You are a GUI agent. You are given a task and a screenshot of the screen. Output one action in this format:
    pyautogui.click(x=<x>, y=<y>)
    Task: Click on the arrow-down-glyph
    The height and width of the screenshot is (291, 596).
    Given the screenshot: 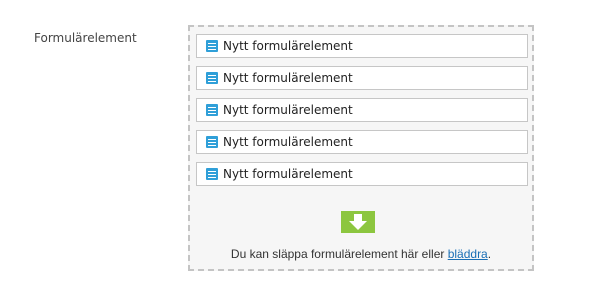 What is the action you would take?
    pyautogui.click(x=358, y=222)
    